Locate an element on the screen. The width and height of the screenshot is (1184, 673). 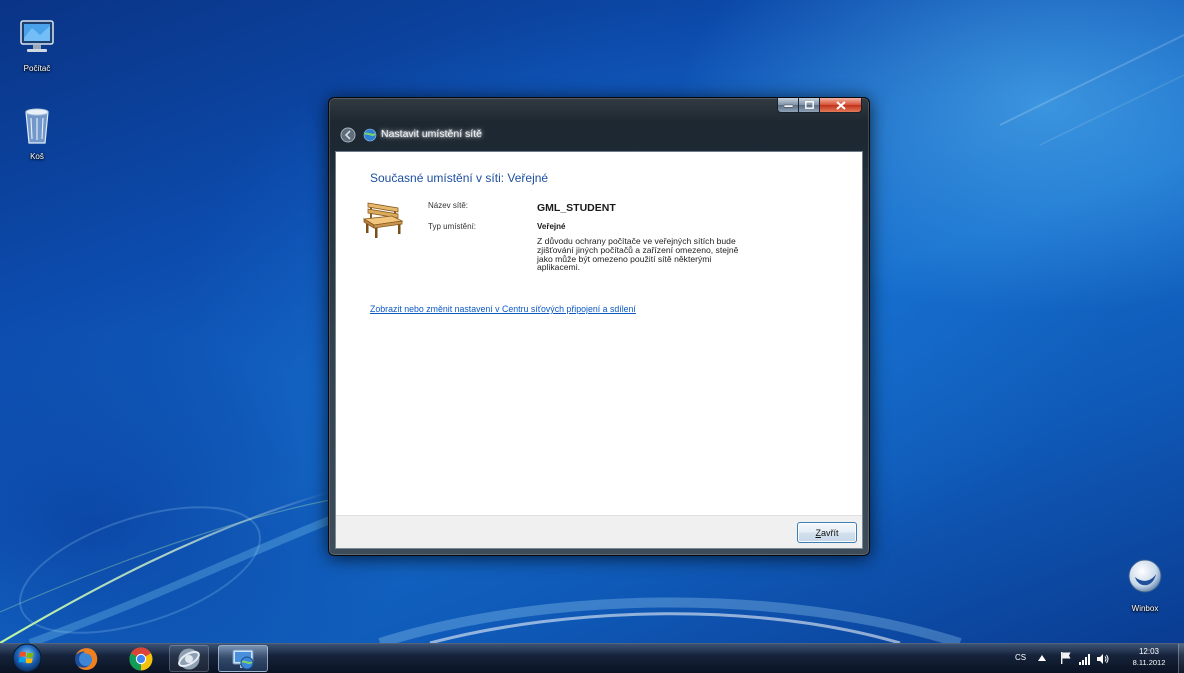
network-location-icon is located at coordinates (243, 659).